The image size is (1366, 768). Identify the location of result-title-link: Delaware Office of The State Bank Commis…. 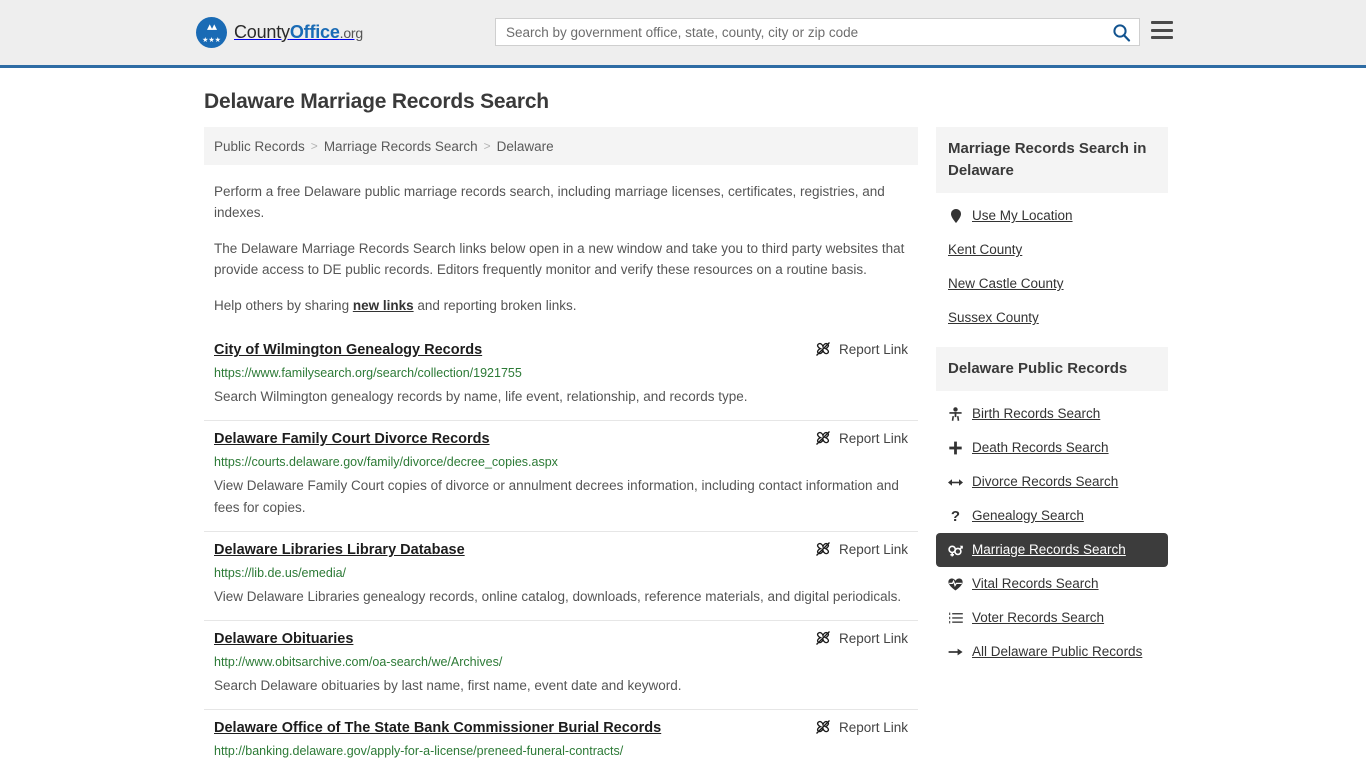
(443, 728).